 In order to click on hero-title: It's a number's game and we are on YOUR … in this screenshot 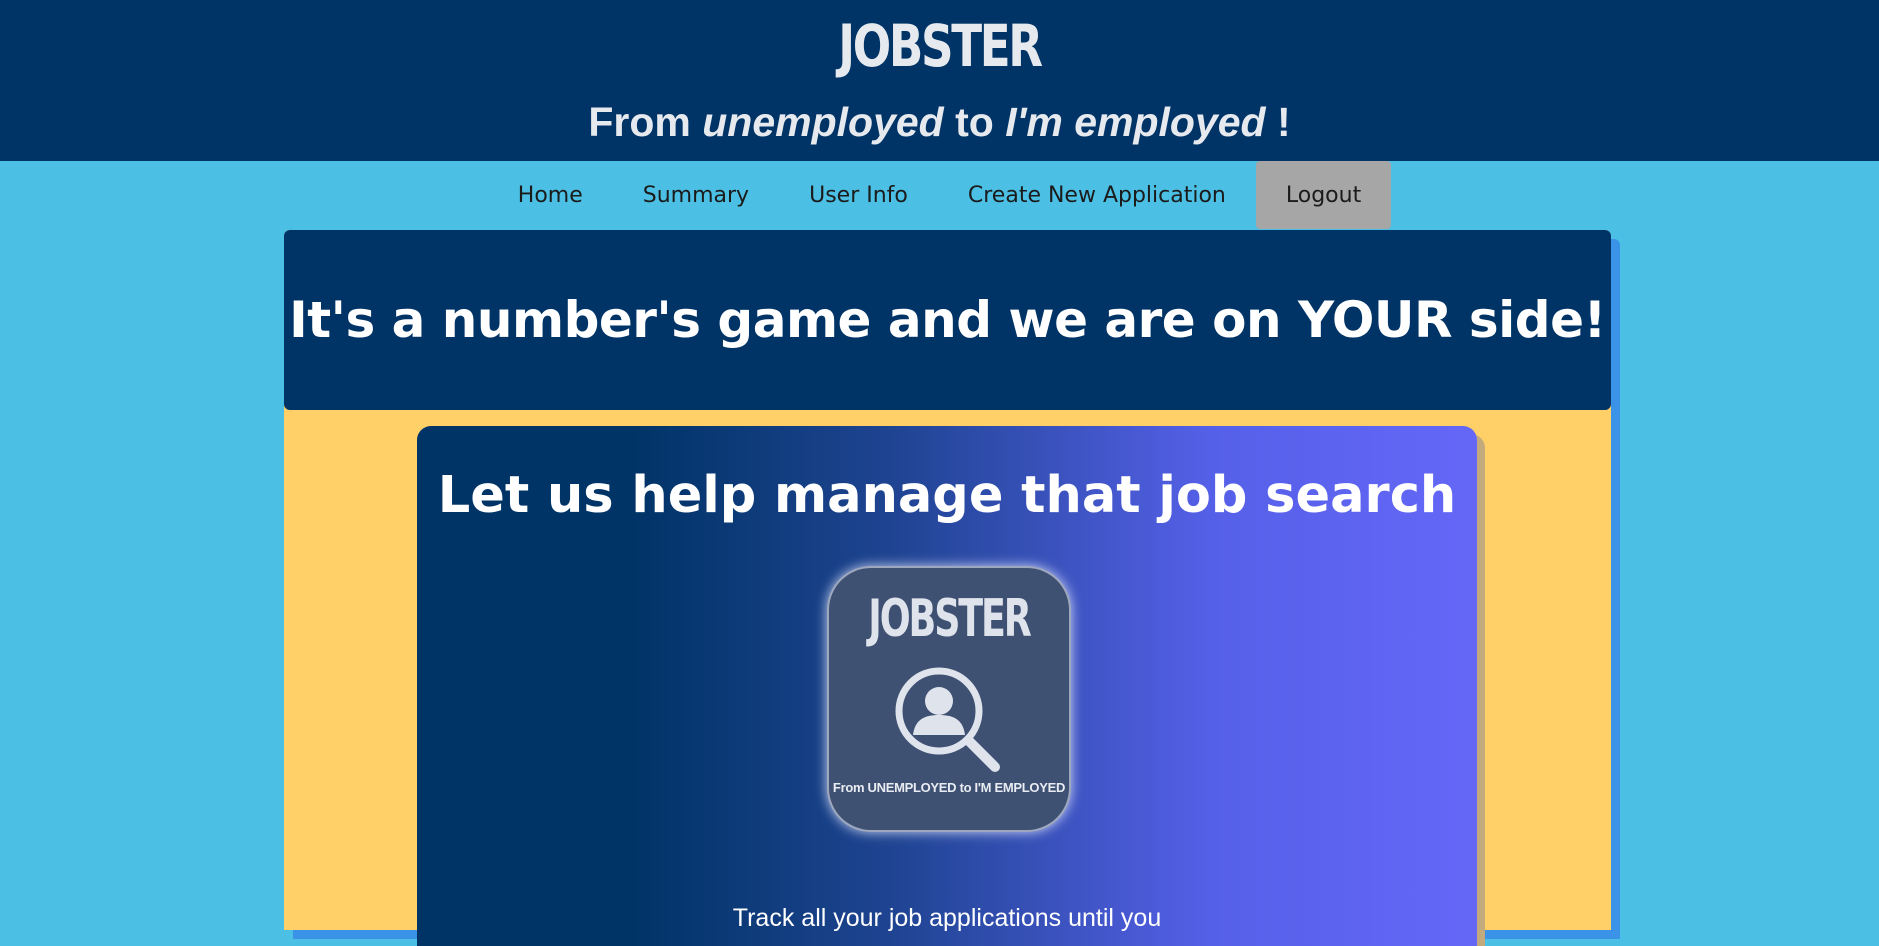, I will do `click(947, 320)`.